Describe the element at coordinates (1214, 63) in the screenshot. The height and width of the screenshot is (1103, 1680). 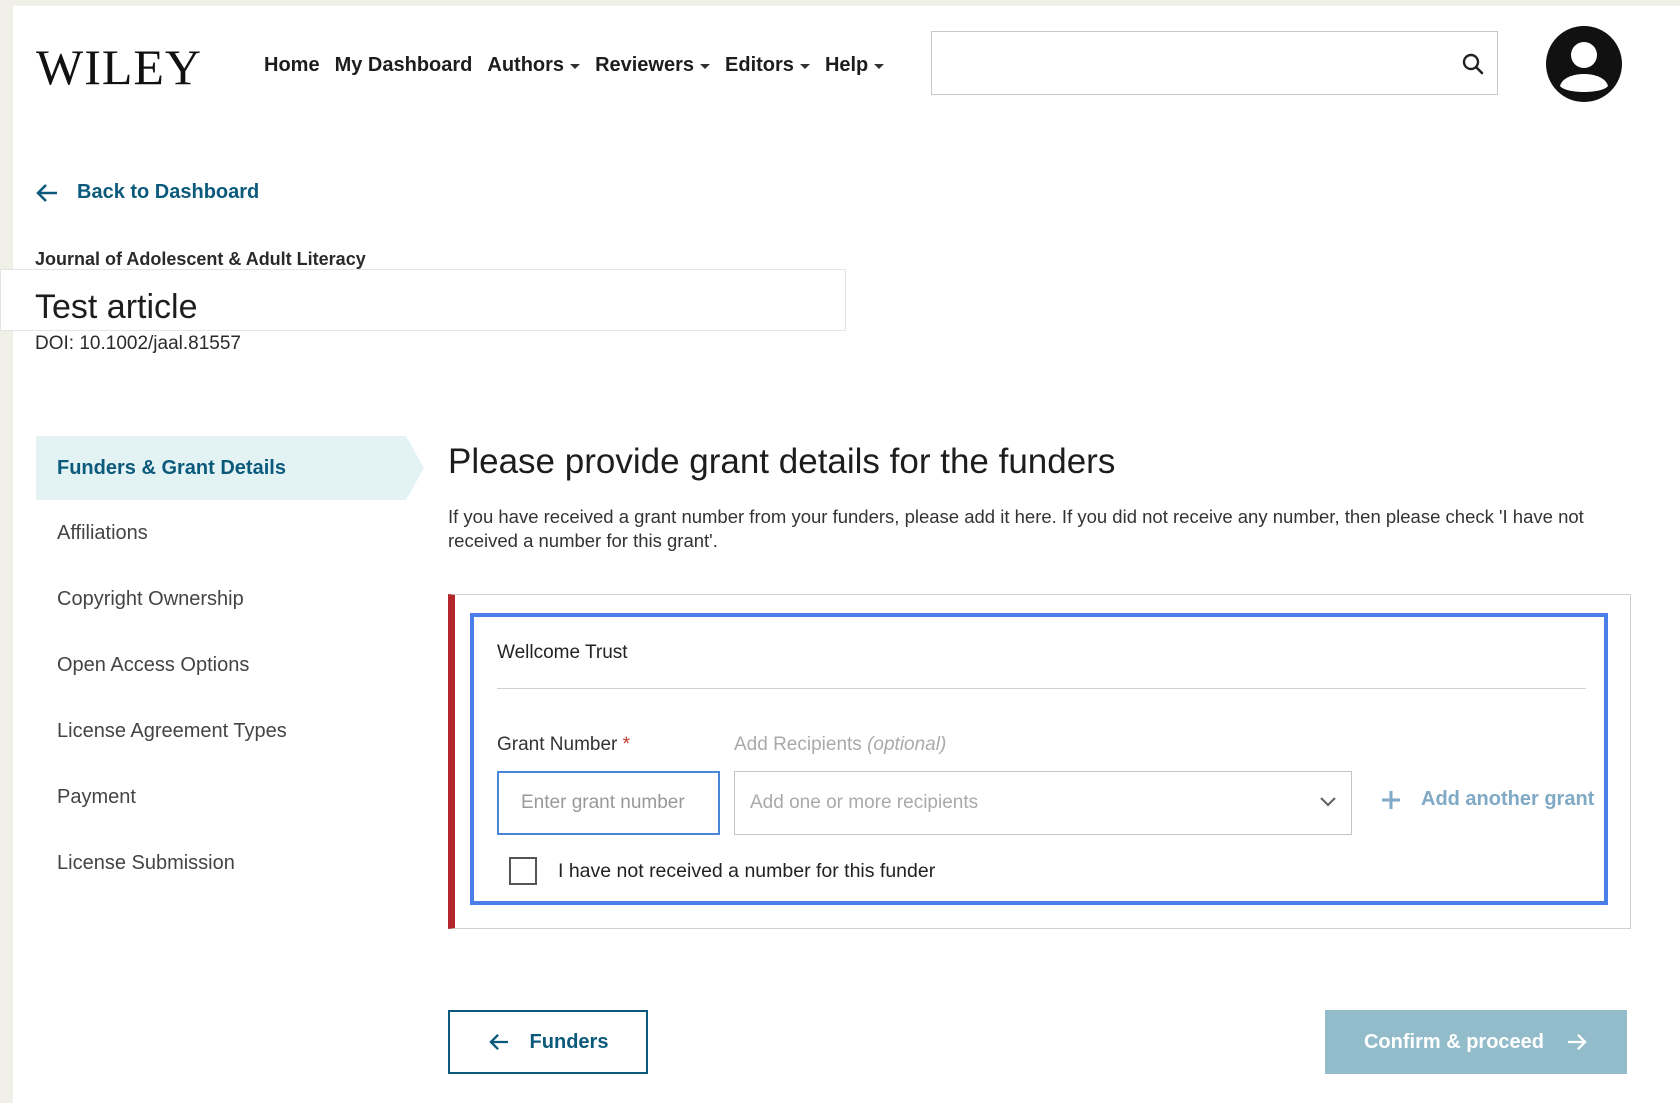
I see `search-input` at that location.